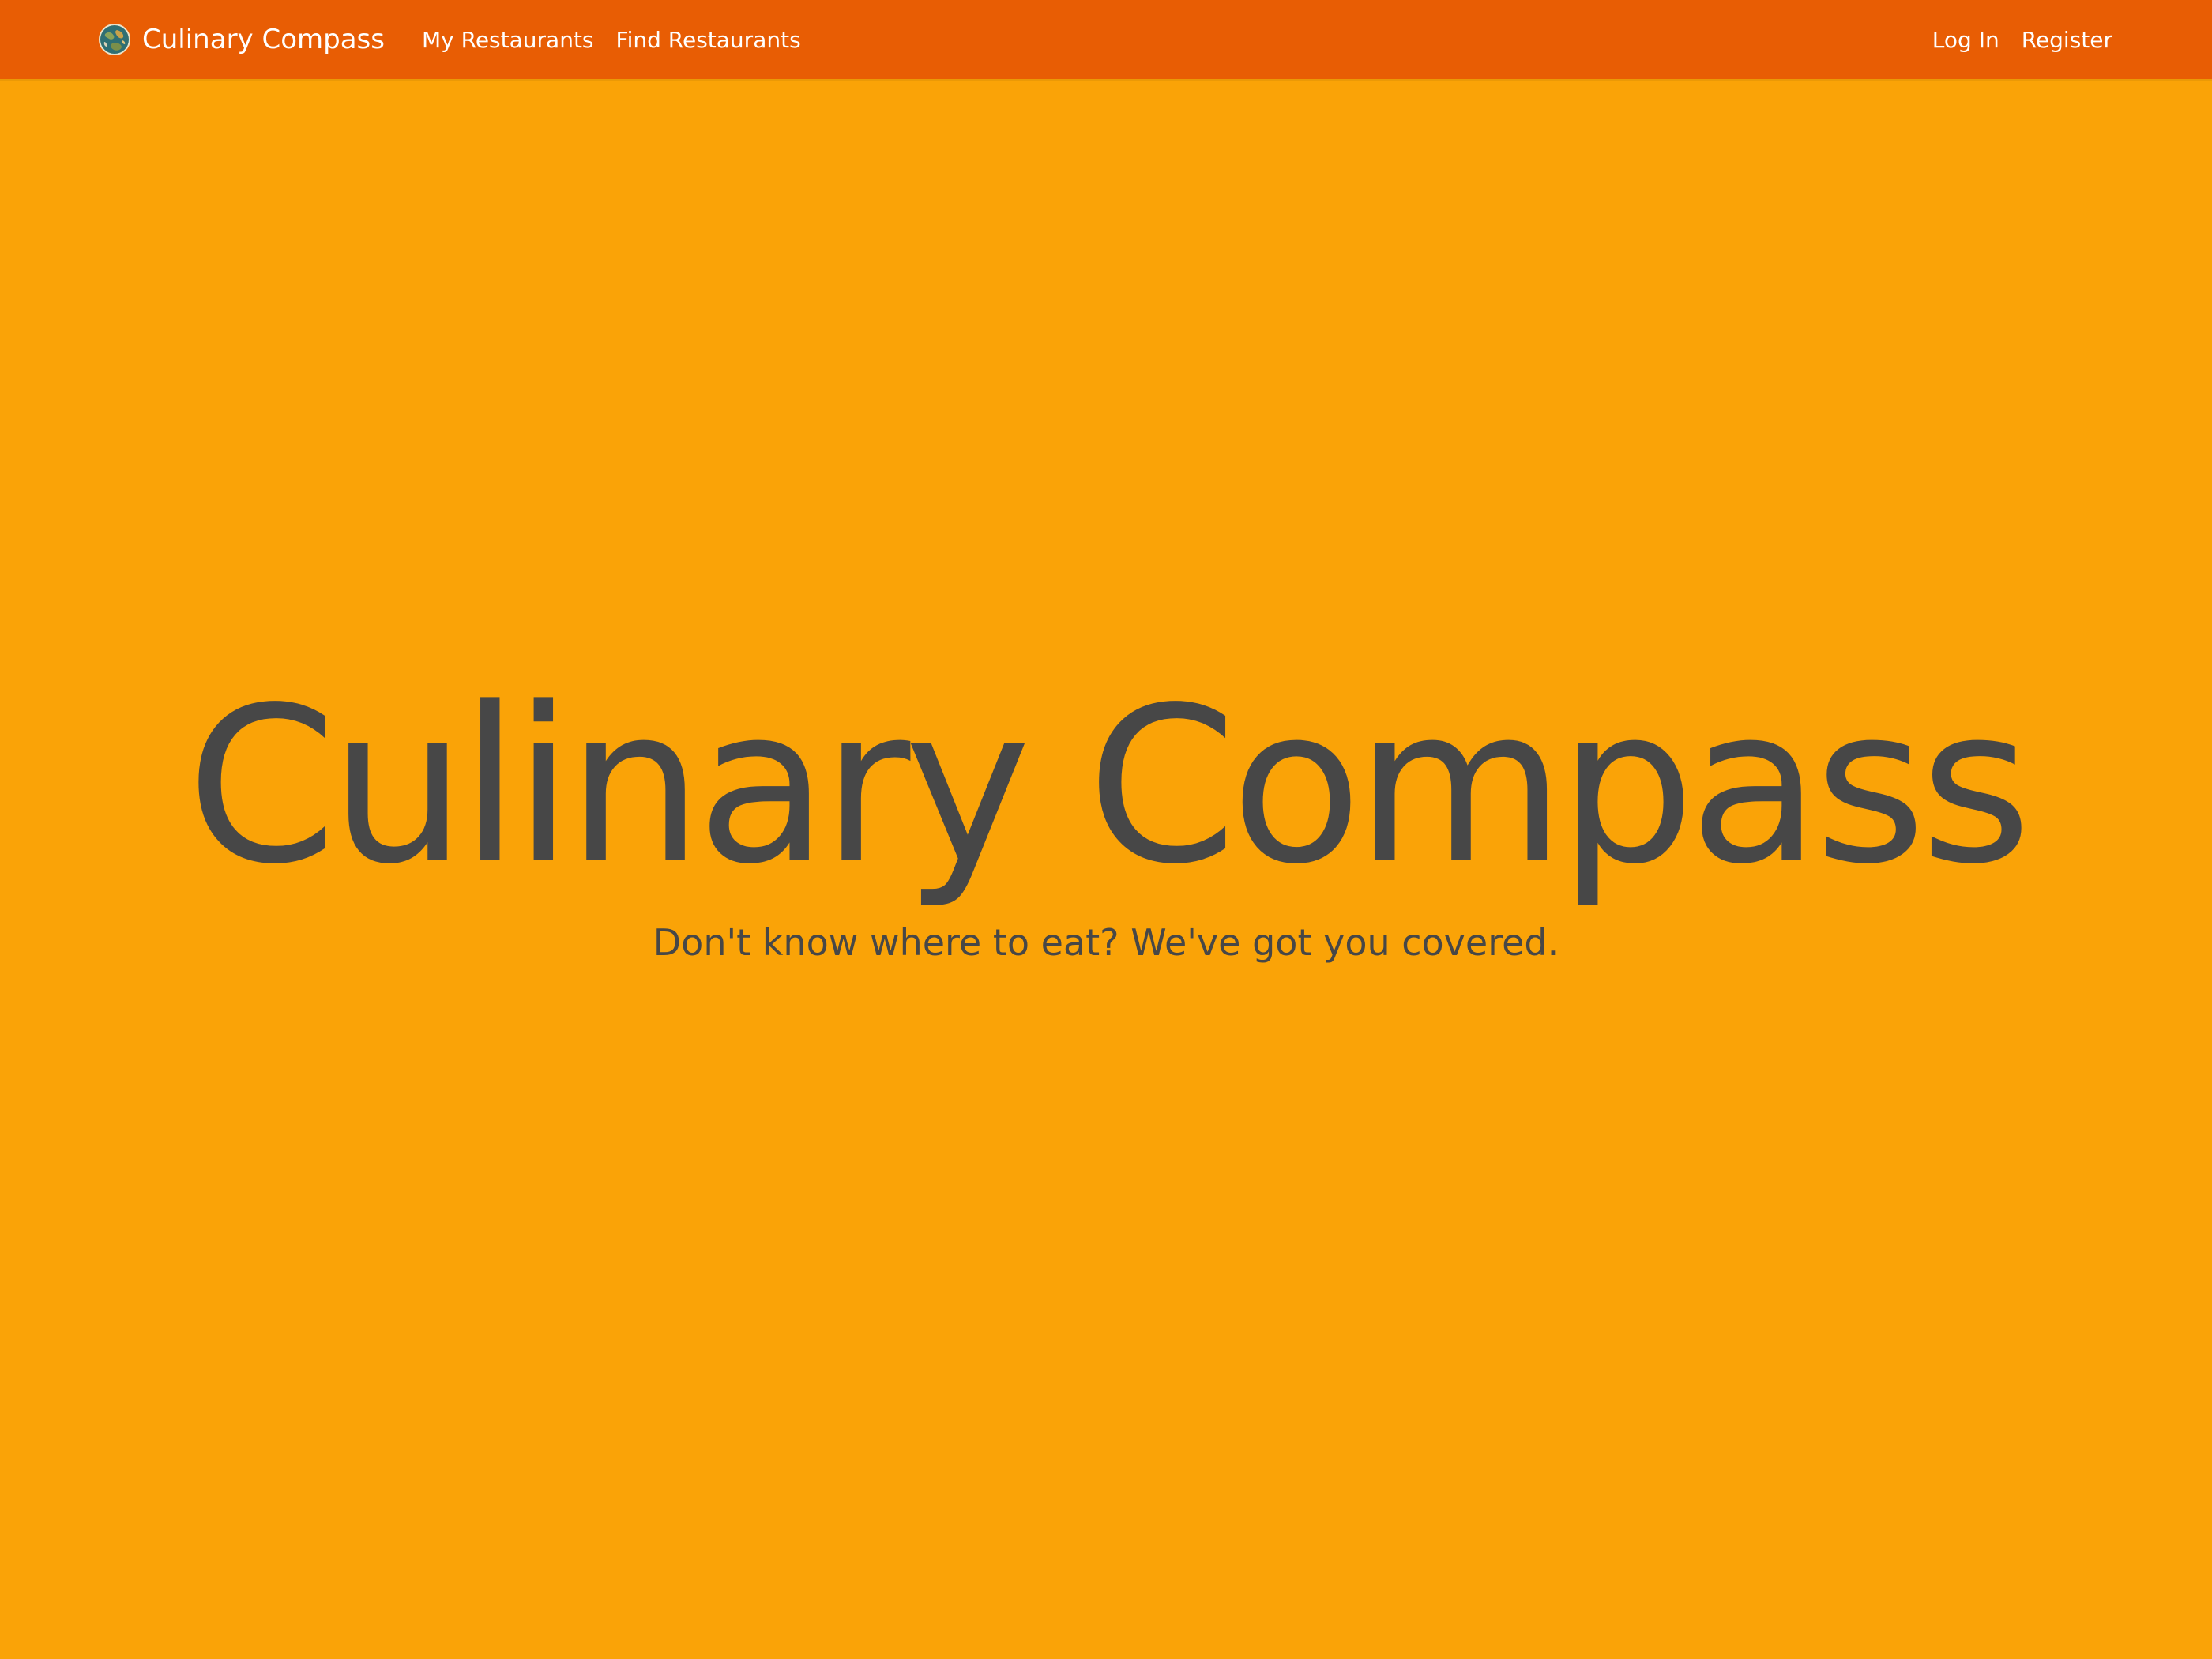 The height and width of the screenshot is (1659, 2212). I want to click on register-link: Register, so click(2067, 40).